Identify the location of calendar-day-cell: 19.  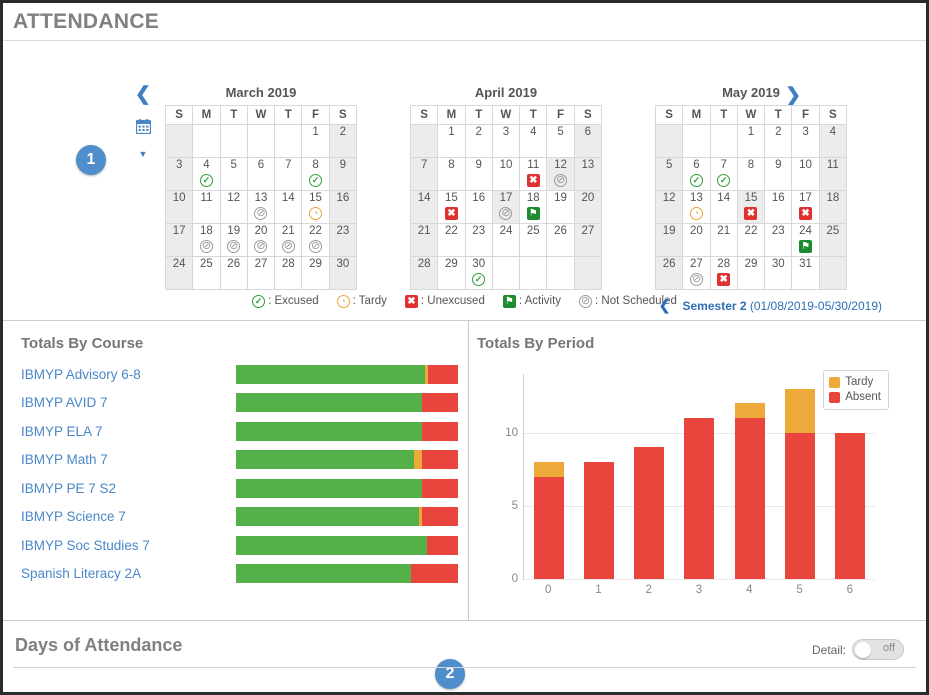
(669, 240).